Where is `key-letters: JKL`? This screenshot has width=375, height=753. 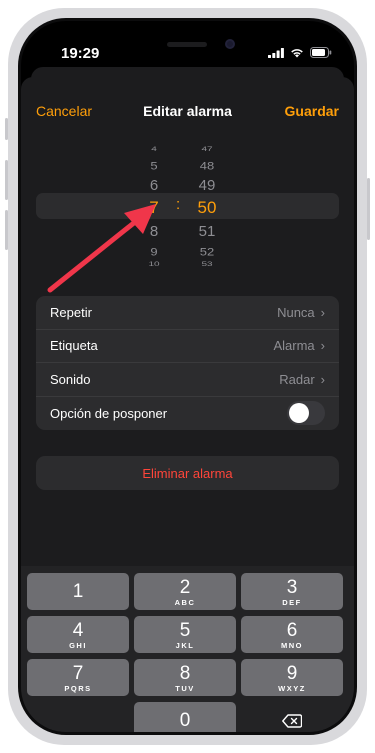 key-letters: JKL is located at coordinates (185, 645).